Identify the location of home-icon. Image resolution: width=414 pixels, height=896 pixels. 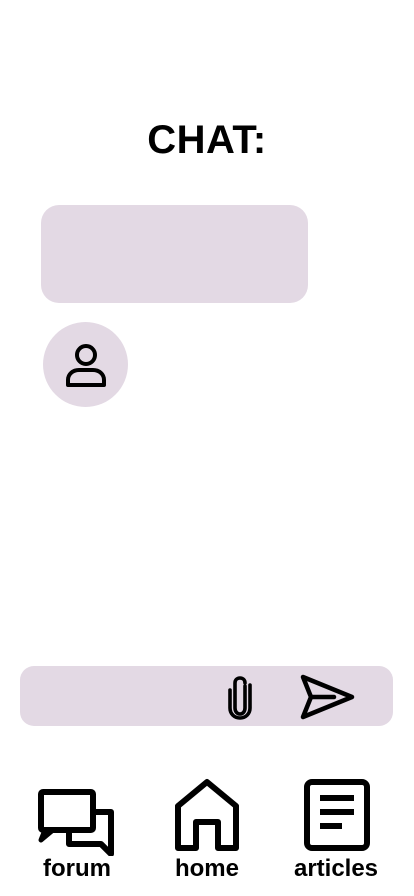
(207, 813).